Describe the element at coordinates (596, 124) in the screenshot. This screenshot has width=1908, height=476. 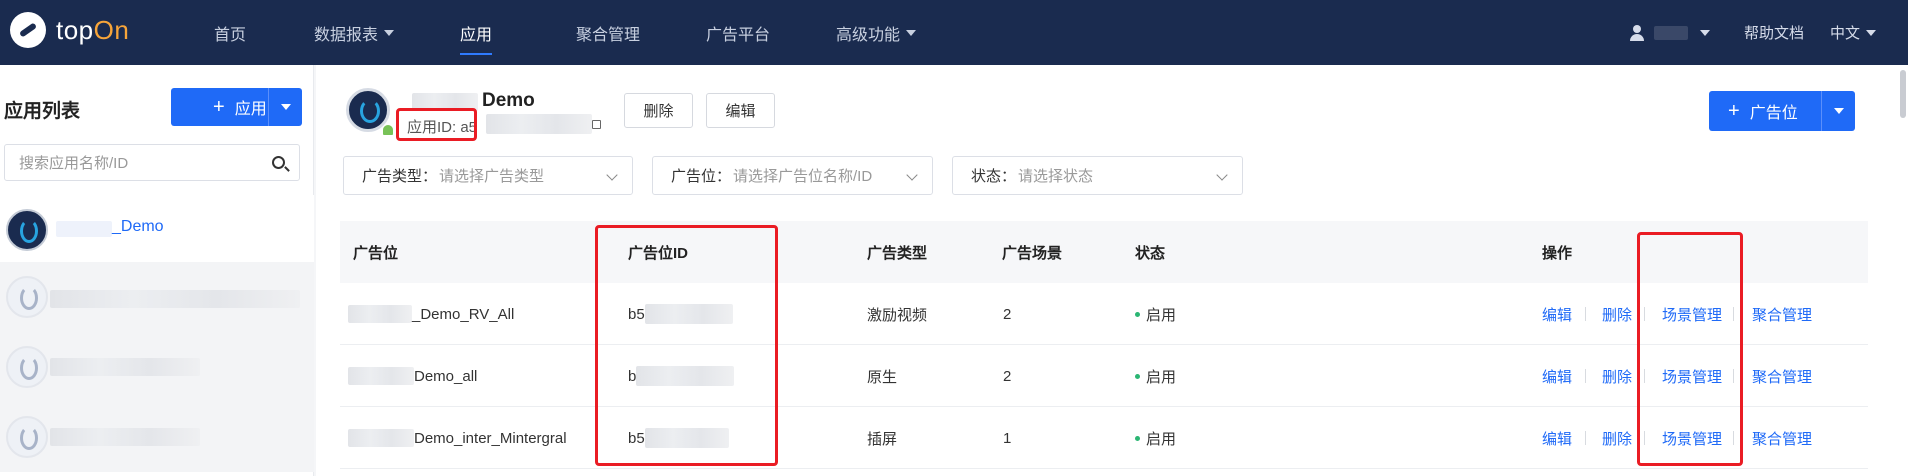
I see `copy-icon` at that location.